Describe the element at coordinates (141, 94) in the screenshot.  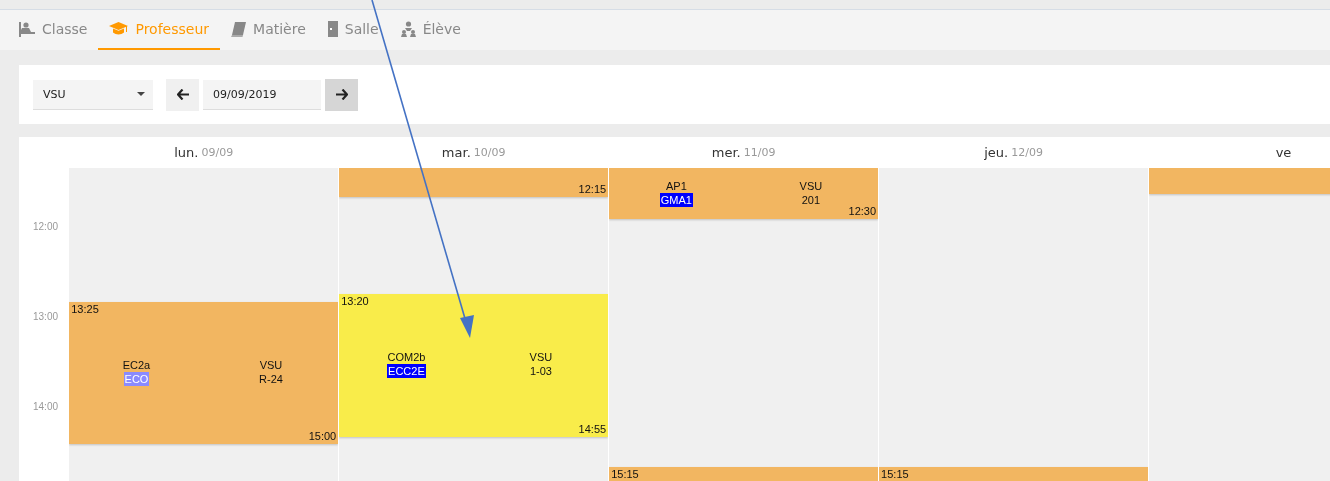
I see `caret-icon` at that location.